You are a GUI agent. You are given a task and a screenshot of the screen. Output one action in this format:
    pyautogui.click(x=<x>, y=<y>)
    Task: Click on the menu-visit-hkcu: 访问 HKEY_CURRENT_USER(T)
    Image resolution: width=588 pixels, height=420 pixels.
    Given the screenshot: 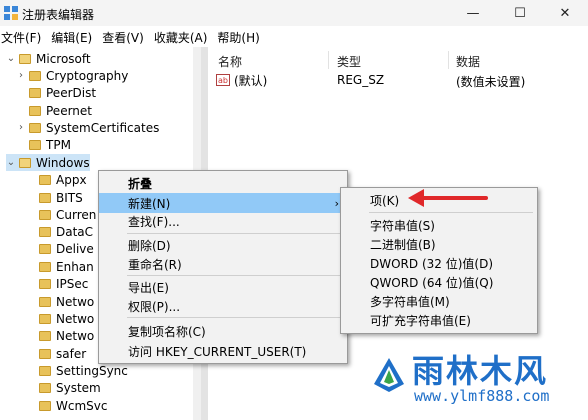 What is the action you would take?
    pyautogui.click(x=223, y=351)
    